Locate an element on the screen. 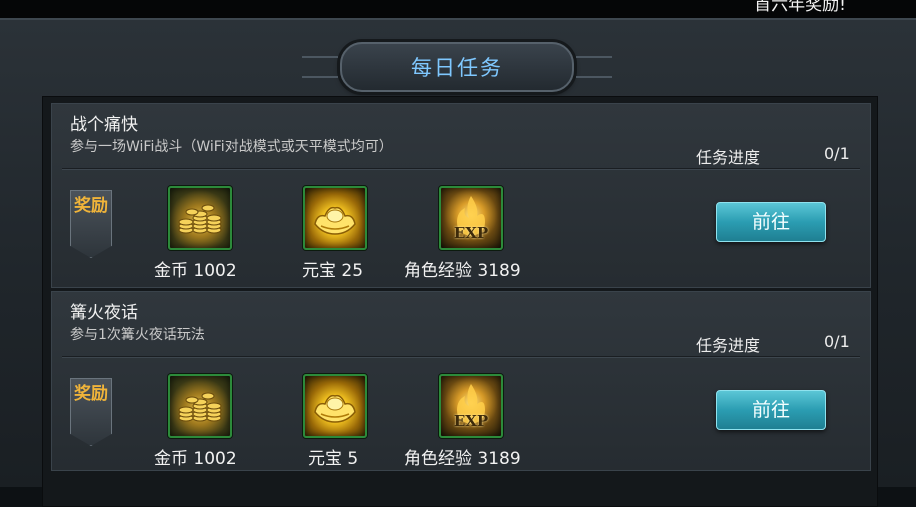 This screenshot has height=507, width=916. task-name: 战个痛快 is located at coordinates (104, 125).